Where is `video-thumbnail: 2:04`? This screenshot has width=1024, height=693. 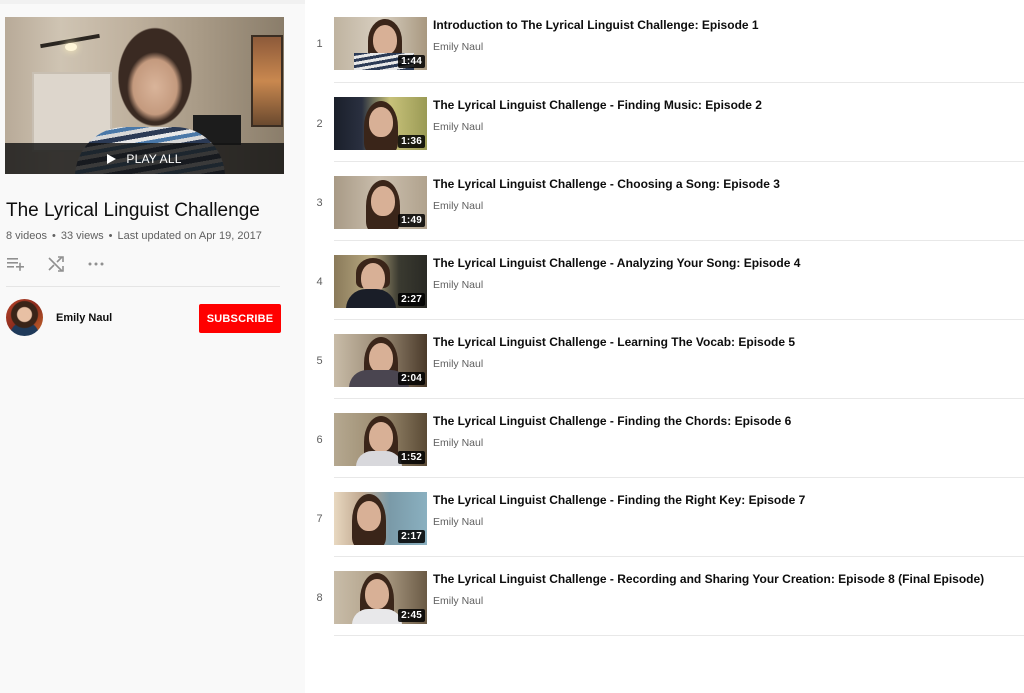 video-thumbnail: 2:04 is located at coordinates (380, 360).